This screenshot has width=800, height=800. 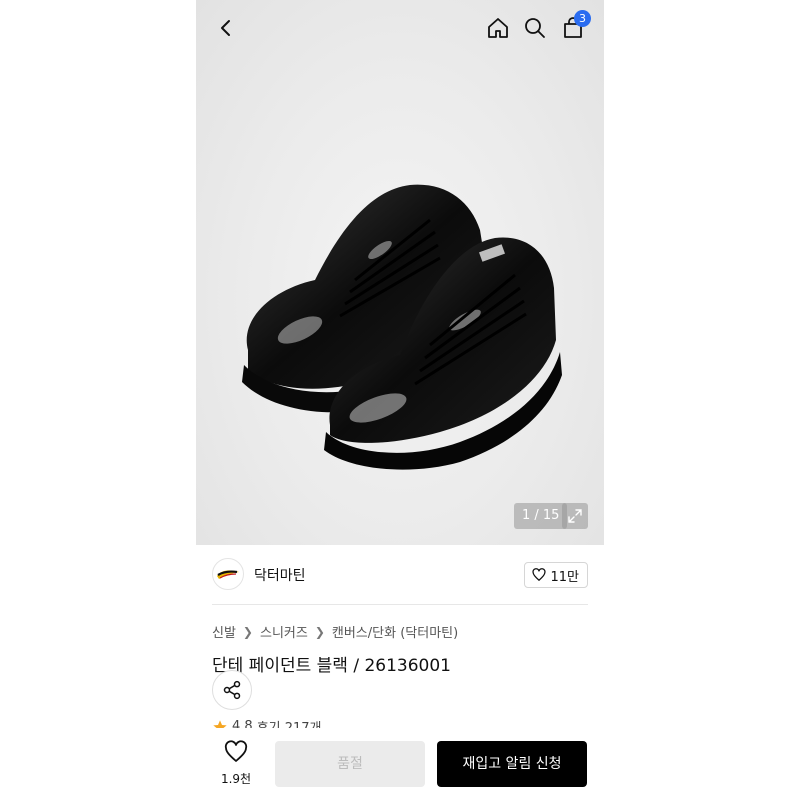 What do you see at coordinates (284, 631) in the screenshot?
I see `breadcrumb-item-sneakers: 스니커즈` at bounding box center [284, 631].